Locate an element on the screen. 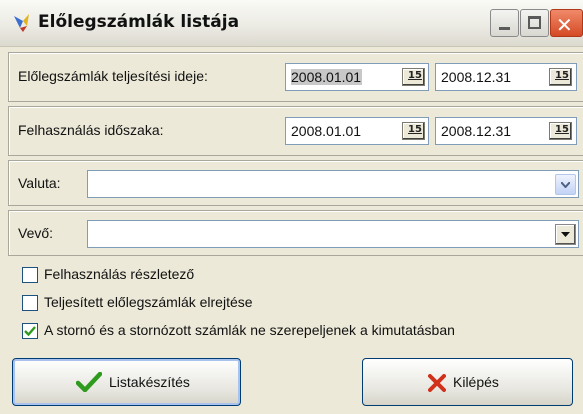 The width and height of the screenshot is (583, 414). minimize-icon is located at coordinates (504, 28).